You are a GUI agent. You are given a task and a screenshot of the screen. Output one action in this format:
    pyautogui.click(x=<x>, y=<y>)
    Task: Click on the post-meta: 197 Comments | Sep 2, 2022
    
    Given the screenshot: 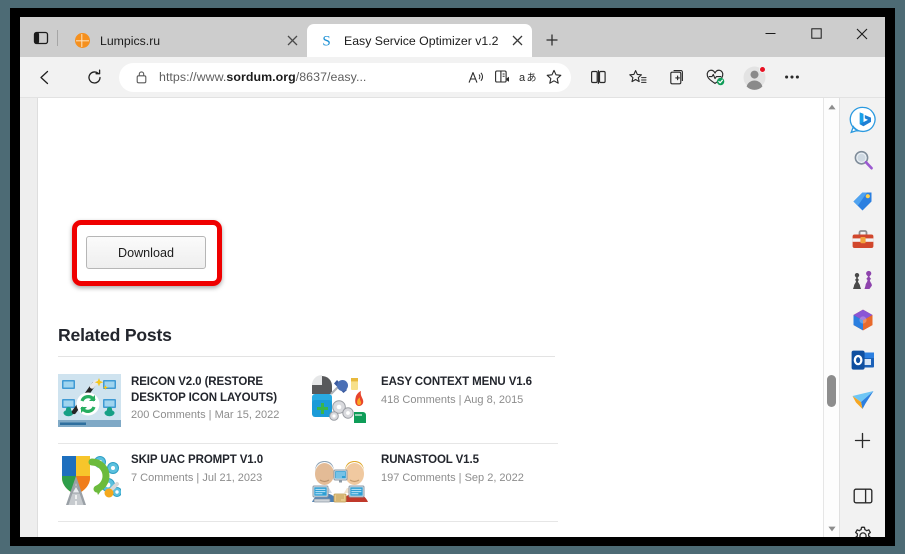 What is the action you would take?
    pyautogui.click(x=464, y=478)
    